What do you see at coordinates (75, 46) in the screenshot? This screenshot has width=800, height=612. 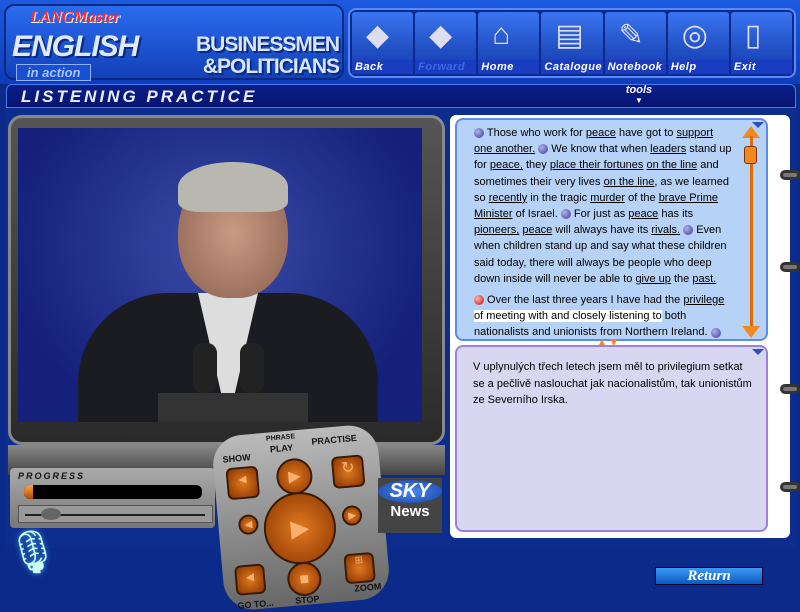 I see `series-logo: ENGLISH` at bounding box center [75, 46].